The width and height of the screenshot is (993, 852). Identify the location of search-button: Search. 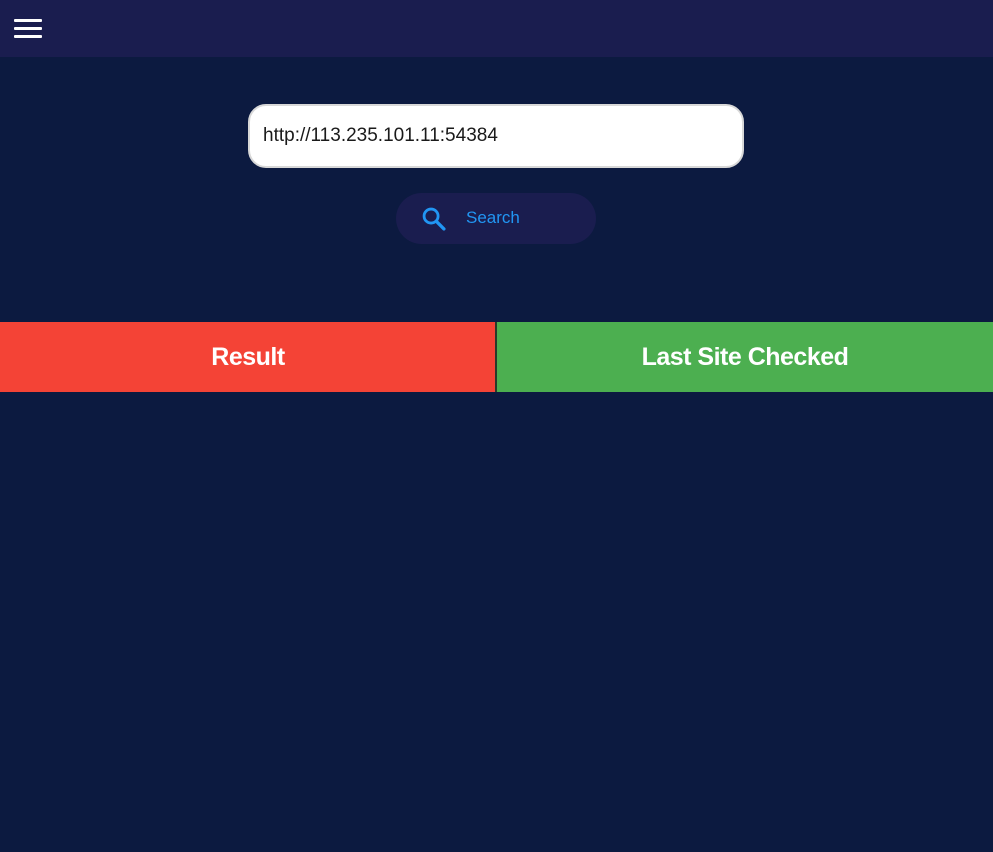
(496, 218).